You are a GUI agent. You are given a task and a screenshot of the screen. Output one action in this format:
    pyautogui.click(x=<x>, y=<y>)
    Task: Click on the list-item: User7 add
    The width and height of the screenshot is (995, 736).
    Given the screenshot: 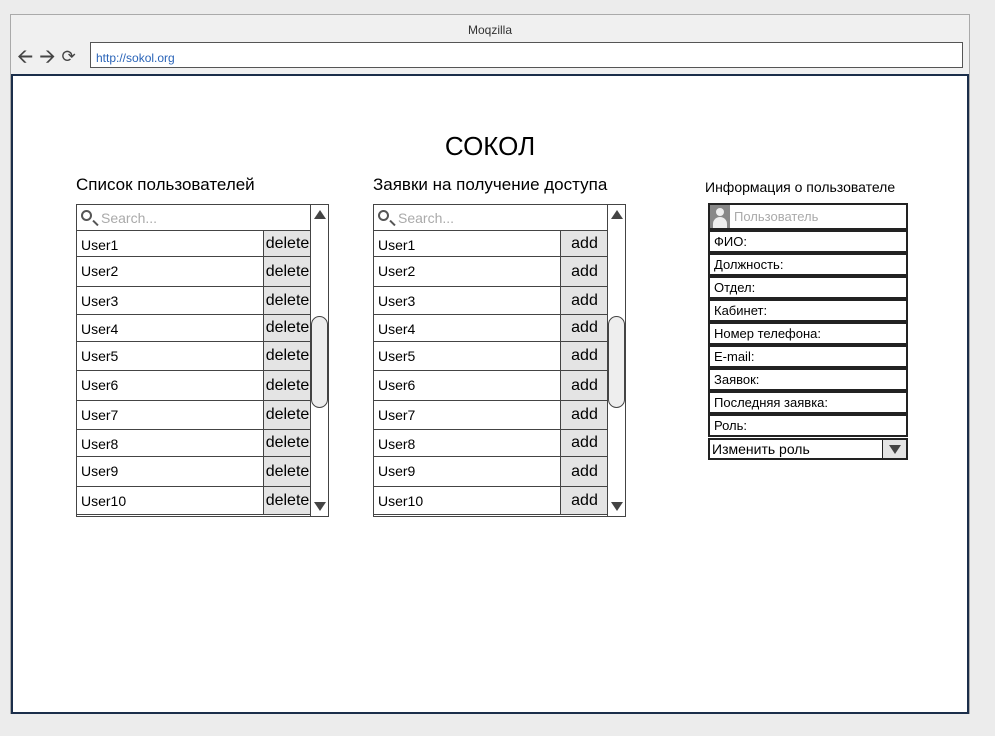 What is the action you would take?
    pyautogui.click(x=491, y=415)
    